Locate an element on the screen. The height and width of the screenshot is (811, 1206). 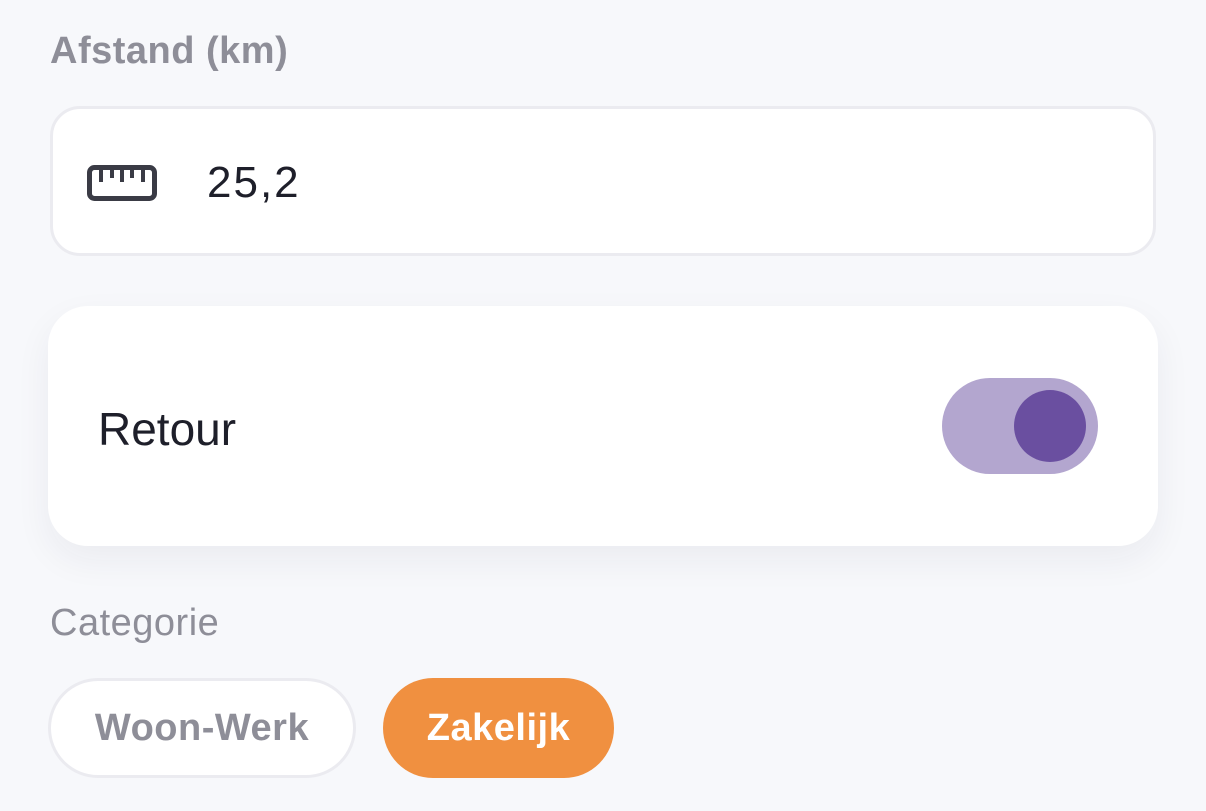
distance-input is located at coordinates (657, 183).